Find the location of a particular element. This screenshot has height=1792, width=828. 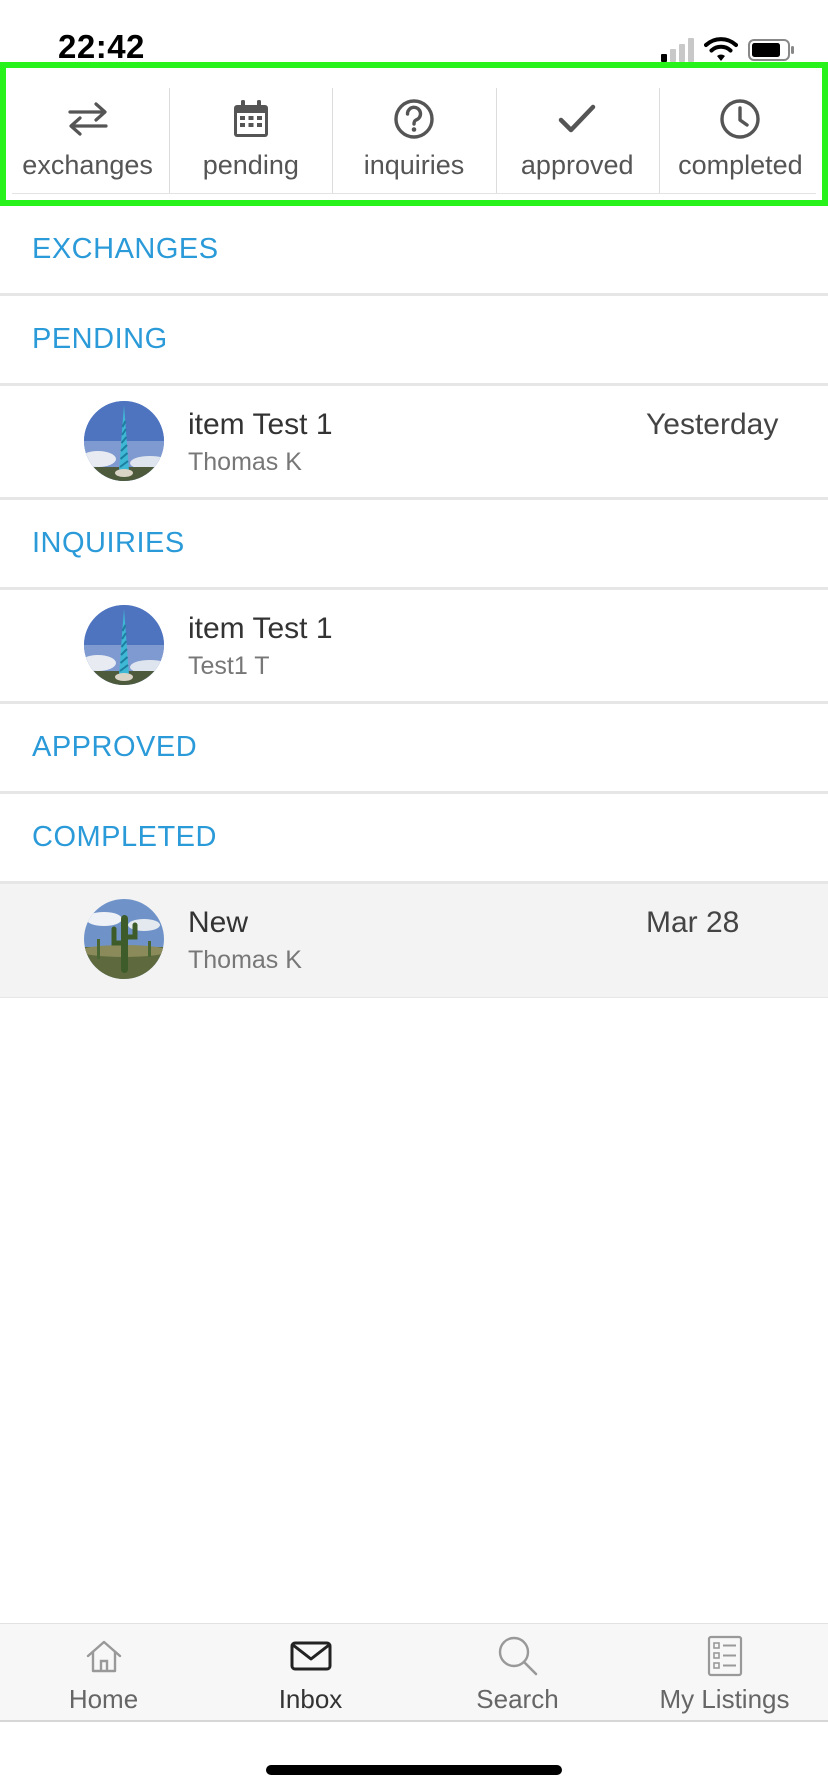

tab-label: exchanges is located at coordinates (87, 164).